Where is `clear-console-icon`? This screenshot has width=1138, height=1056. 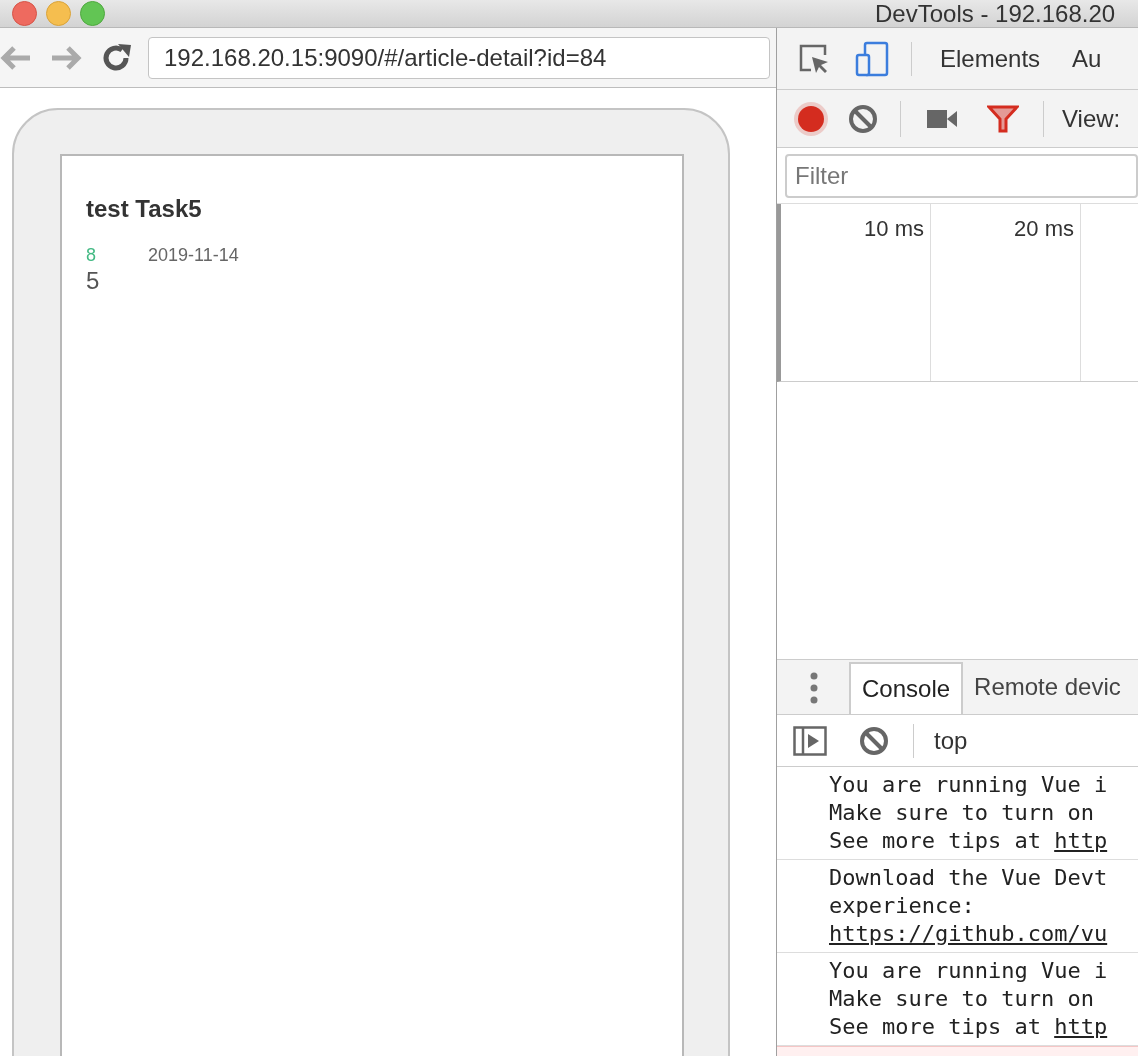
clear-console-icon is located at coordinates (874, 740).